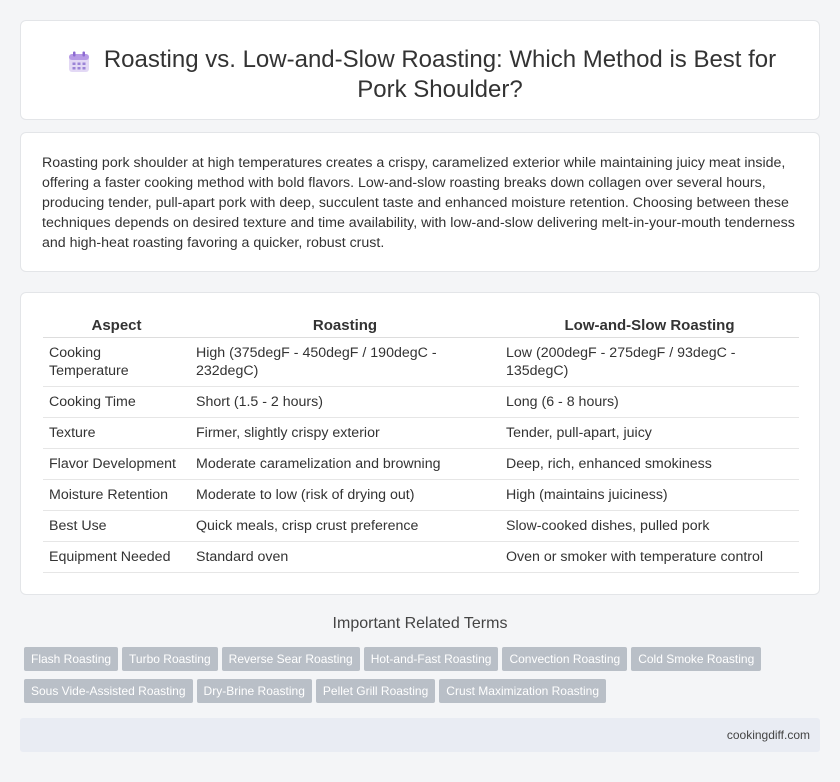 This screenshot has height=782, width=840. What do you see at coordinates (116, 495) in the screenshot?
I see `table-cell: Moisture Retention` at bounding box center [116, 495].